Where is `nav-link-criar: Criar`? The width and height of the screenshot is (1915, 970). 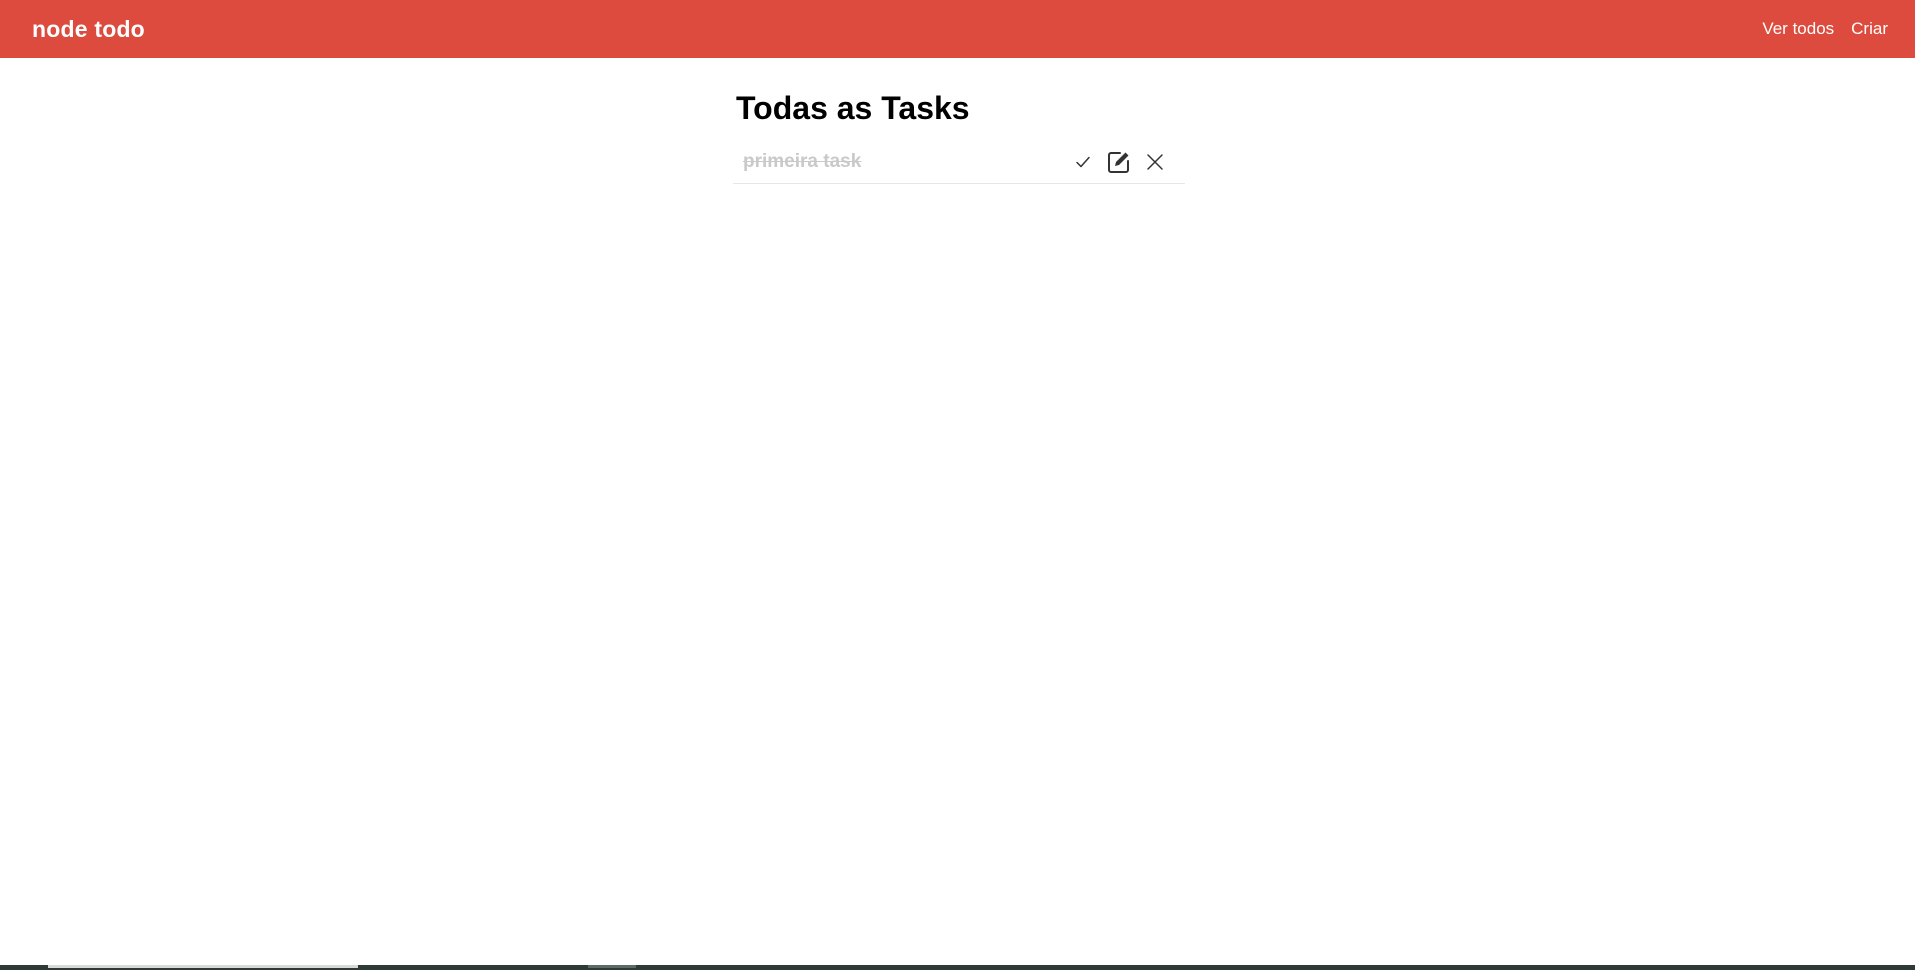
nav-link-criar: Criar is located at coordinates (1869, 29).